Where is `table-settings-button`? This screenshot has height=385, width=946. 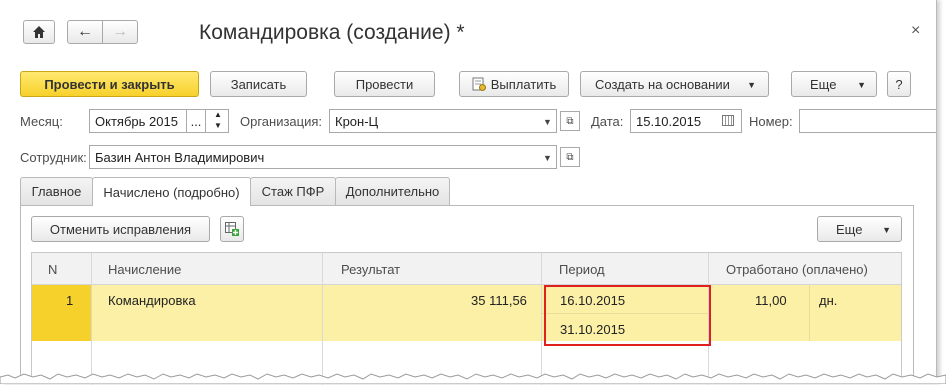 table-settings-button is located at coordinates (232, 229).